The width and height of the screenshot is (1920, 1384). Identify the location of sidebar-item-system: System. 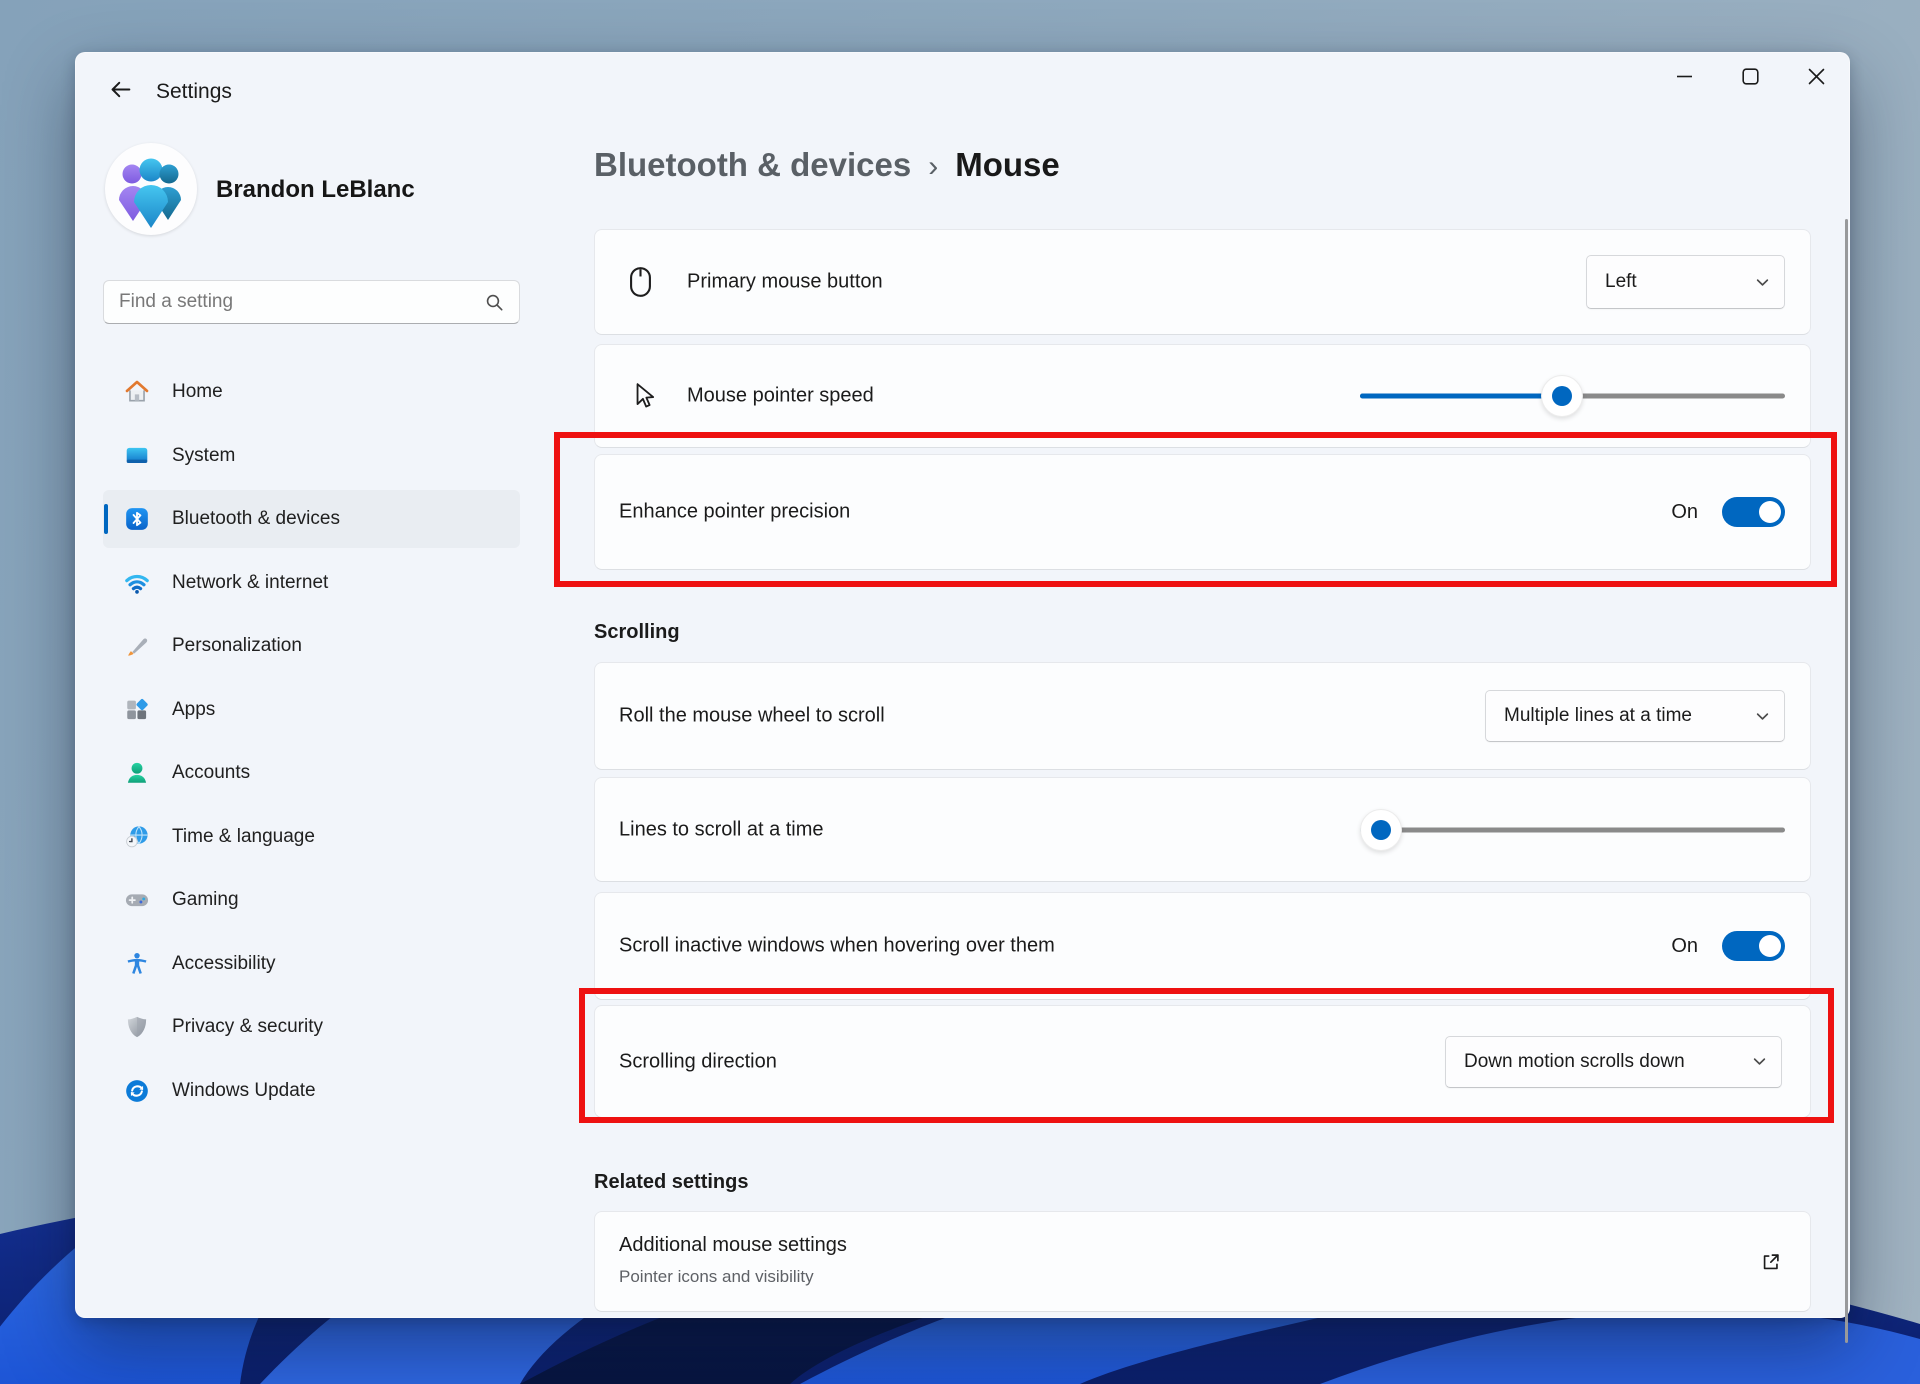
(311, 456).